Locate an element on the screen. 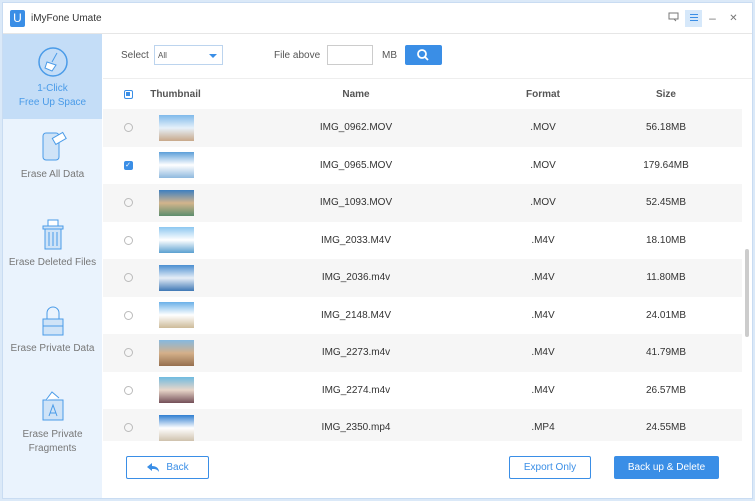 The height and width of the screenshot is (501, 755). sidebar-item-erase-deleted-files: Erase Deleted Files is located at coordinates (52, 244).